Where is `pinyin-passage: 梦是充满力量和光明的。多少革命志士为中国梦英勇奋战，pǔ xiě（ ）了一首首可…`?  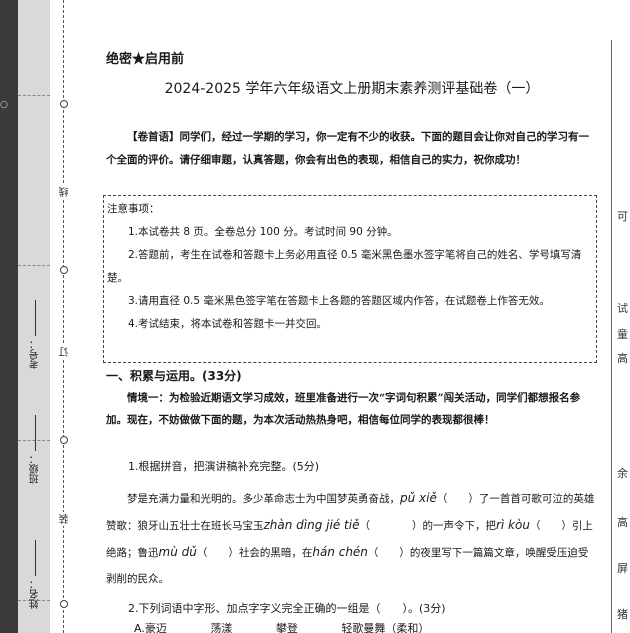 pinyin-passage: 梦是充满力量和光明的。多少革命志士为中国梦英勇奋战，pǔ xiě（ ）了一首首可… is located at coordinates (352, 538).